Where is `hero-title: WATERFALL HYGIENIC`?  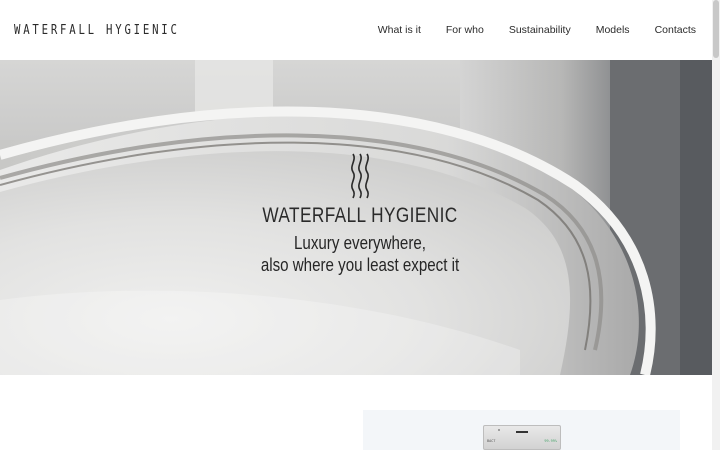
hero-title: WATERFALL HYGIENIC is located at coordinates (360, 215).